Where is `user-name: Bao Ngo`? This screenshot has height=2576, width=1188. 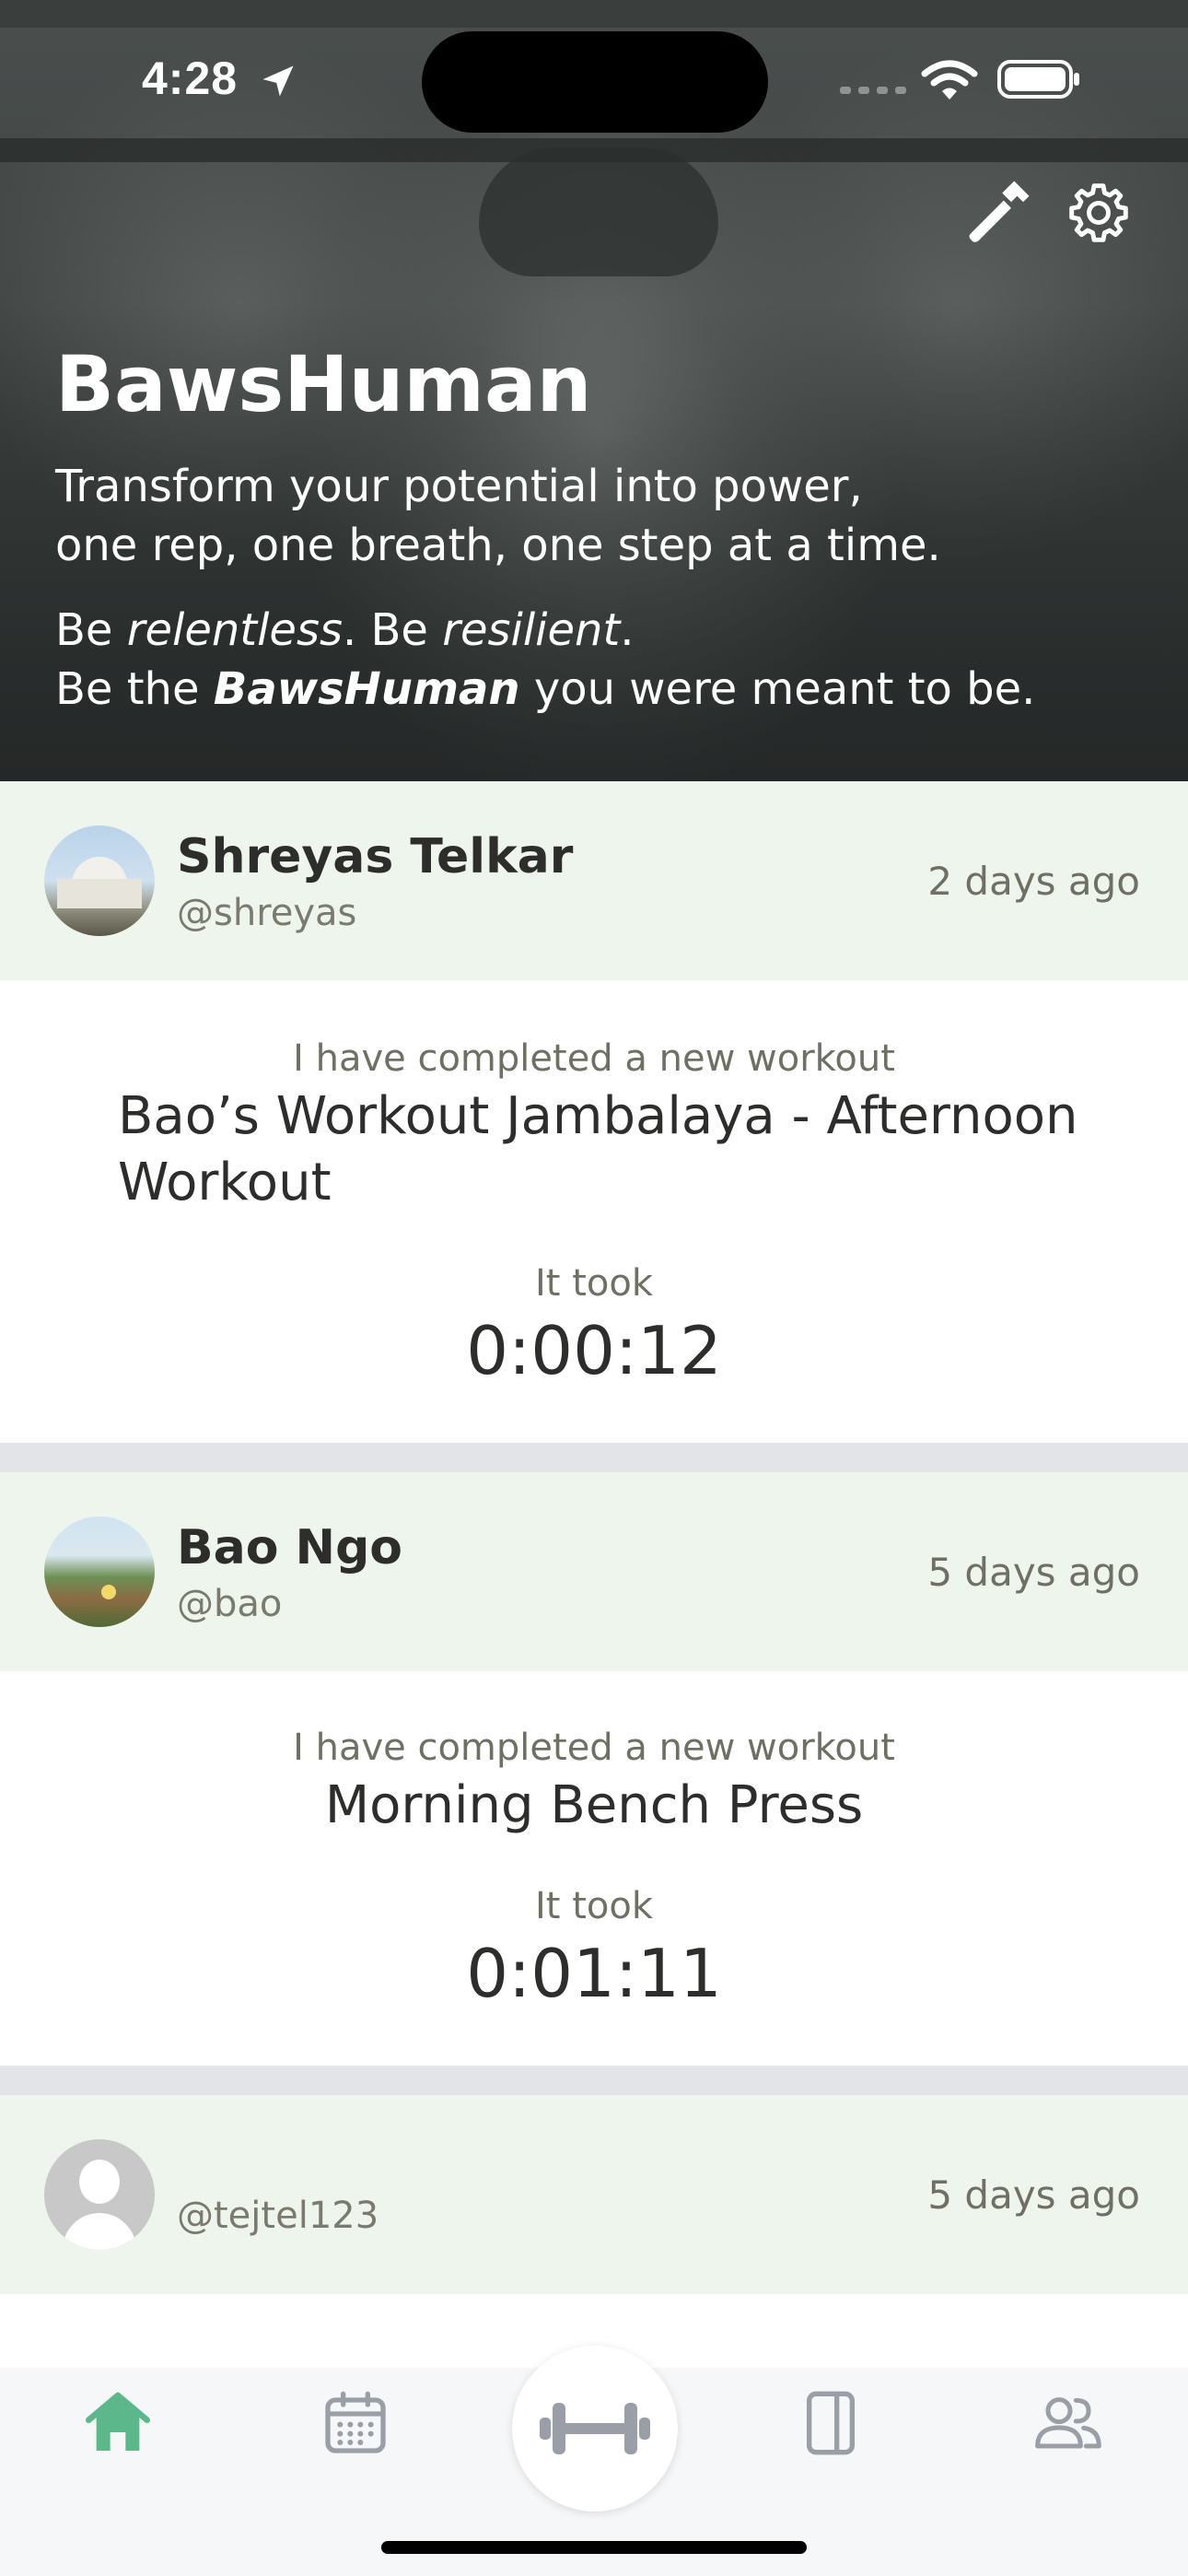
user-name: Bao Ngo is located at coordinates (289, 1547).